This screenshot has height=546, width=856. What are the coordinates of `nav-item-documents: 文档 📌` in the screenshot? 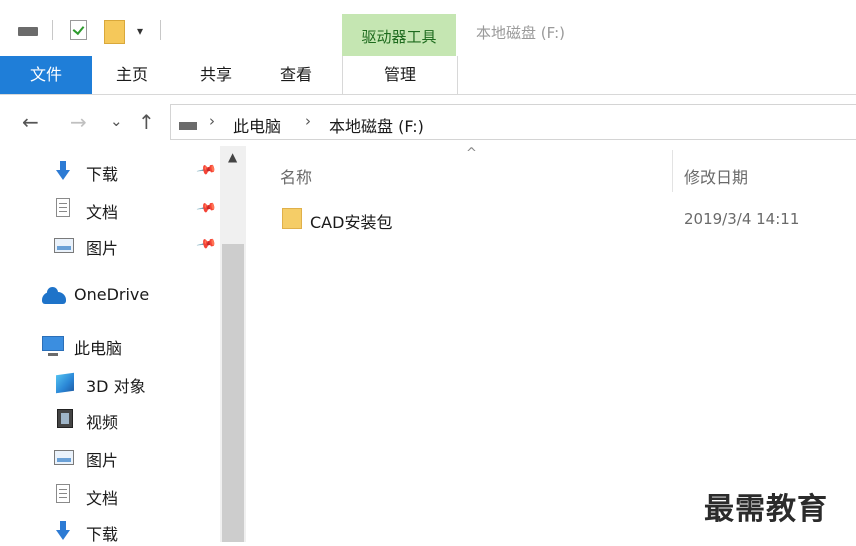 It's located at (110, 209).